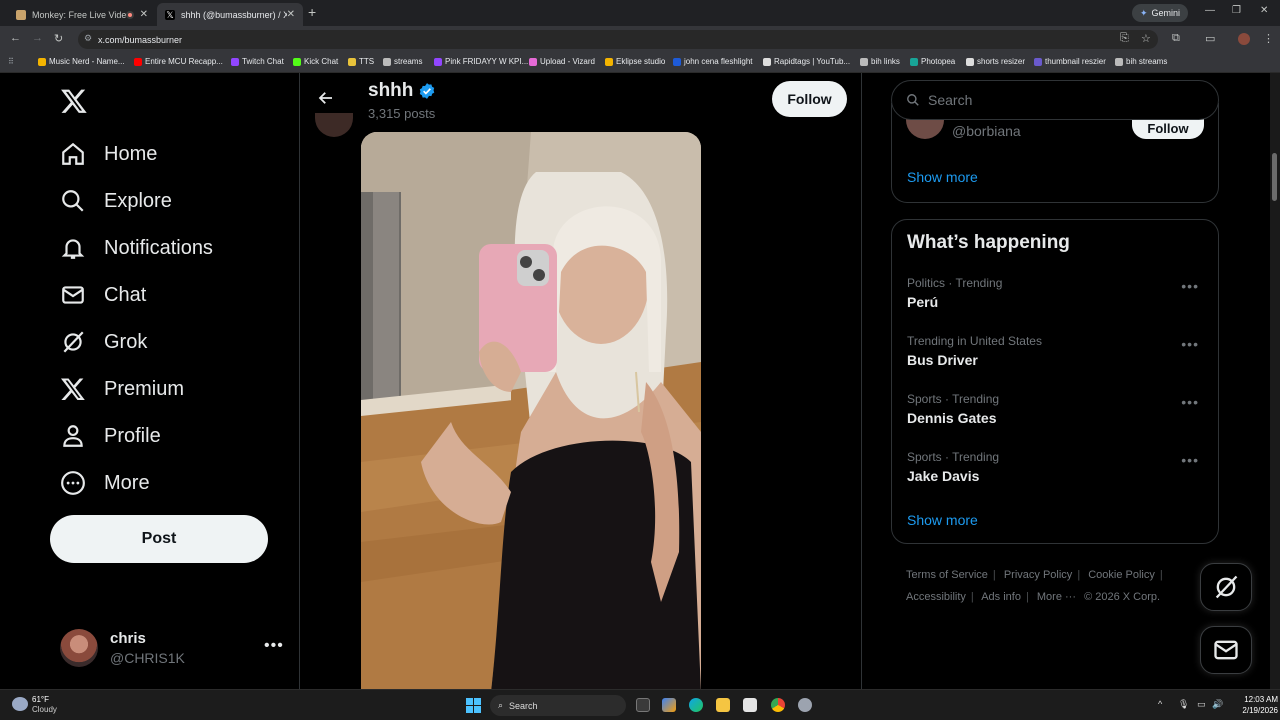  Describe the element at coordinates (37, 38) in the screenshot. I see `forward-icon: →` at that location.